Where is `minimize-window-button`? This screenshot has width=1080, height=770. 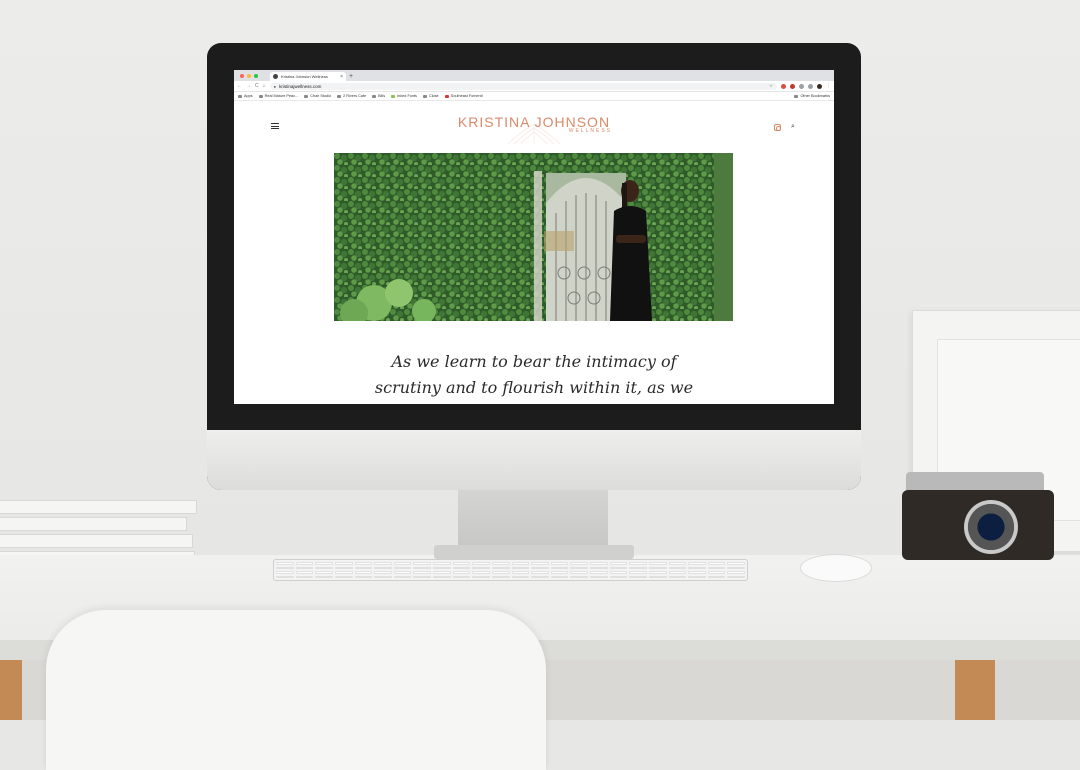
minimize-window-button is located at coordinates (249, 75).